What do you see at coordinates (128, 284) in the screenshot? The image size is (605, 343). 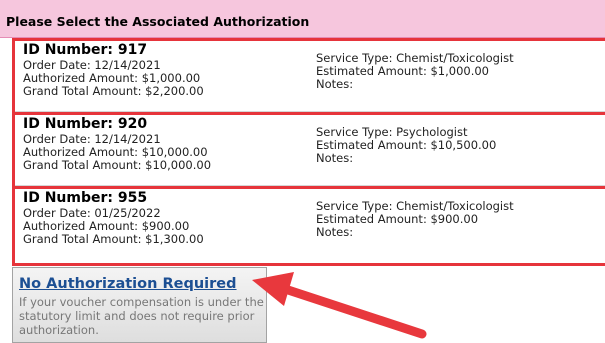 I see `no-authorization-required-link: No Authorization Required` at bounding box center [128, 284].